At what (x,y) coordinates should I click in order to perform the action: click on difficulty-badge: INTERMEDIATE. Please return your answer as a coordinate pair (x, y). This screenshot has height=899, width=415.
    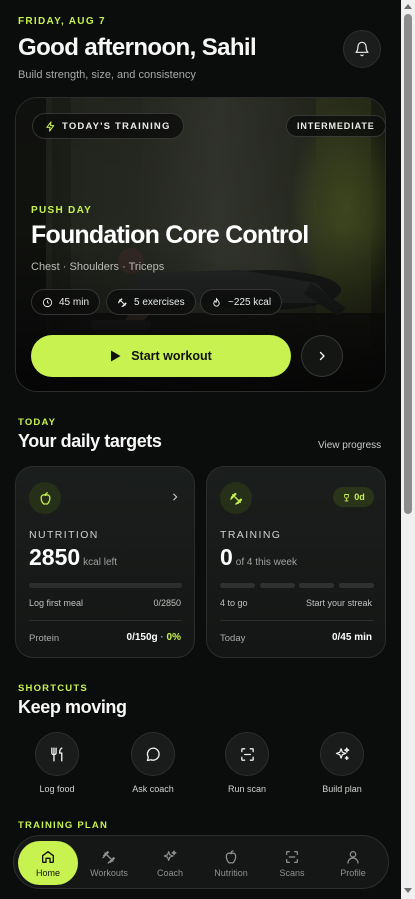
    Looking at the image, I should click on (335, 126).